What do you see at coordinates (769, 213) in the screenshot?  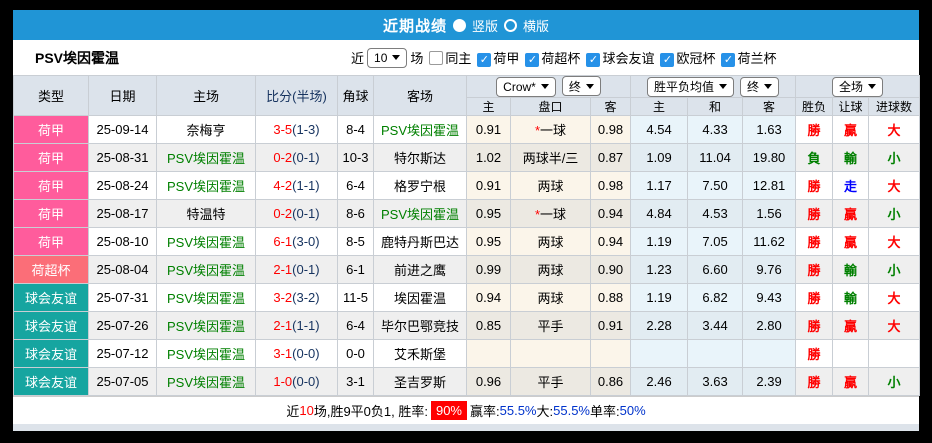 I see `cell-avg-away: 1.56` at bounding box center [769, 213].